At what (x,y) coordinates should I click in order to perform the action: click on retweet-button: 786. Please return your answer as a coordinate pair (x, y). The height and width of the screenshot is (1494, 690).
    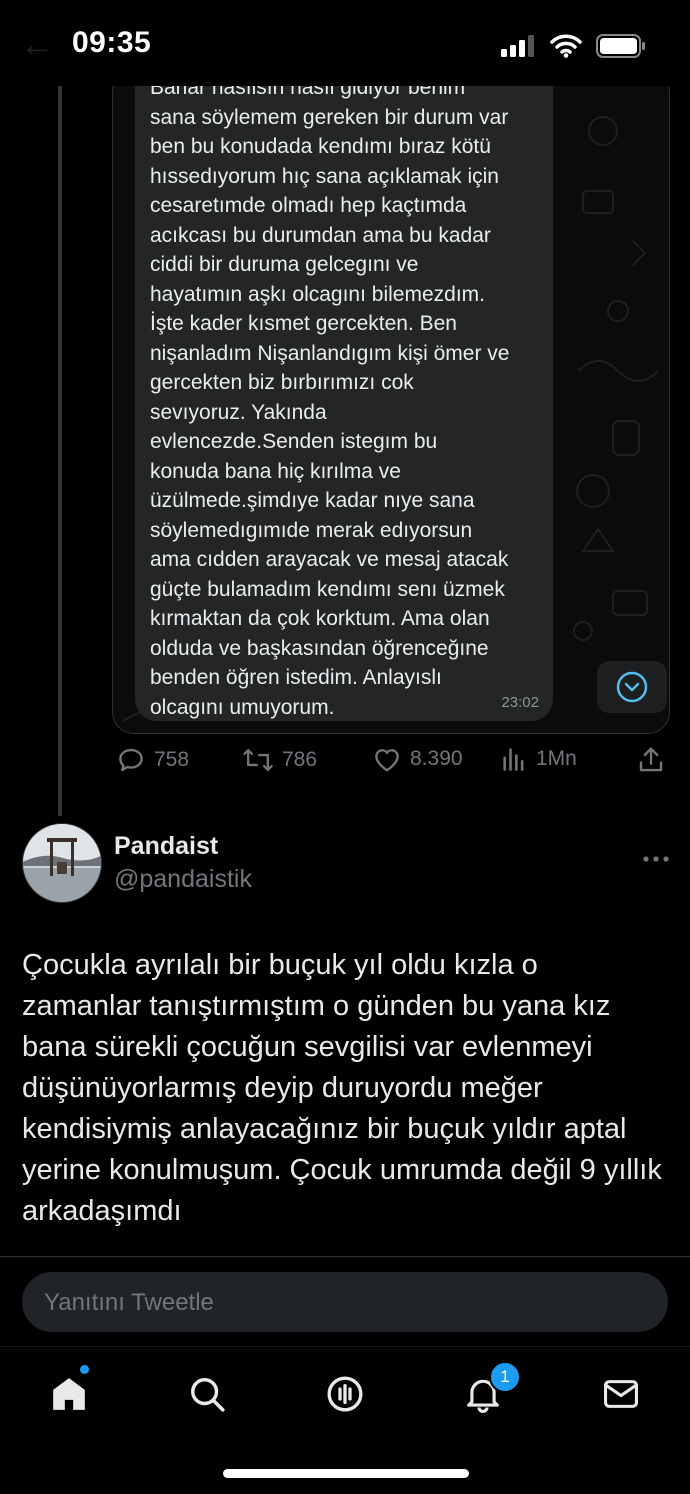
    Looking at the image, I should click on (279, 760).